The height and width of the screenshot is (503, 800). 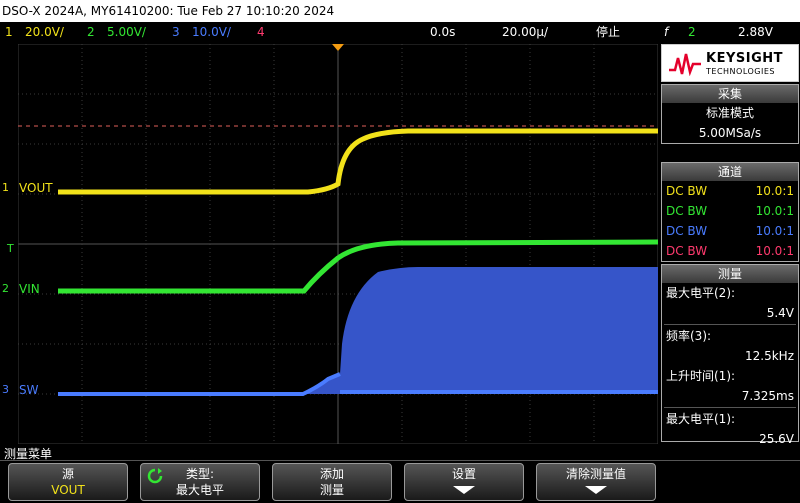 What do you see at coordinates (5, 187) in the screenshot?
I see `ch1-marker: 1` at bounding box center [5, 187].